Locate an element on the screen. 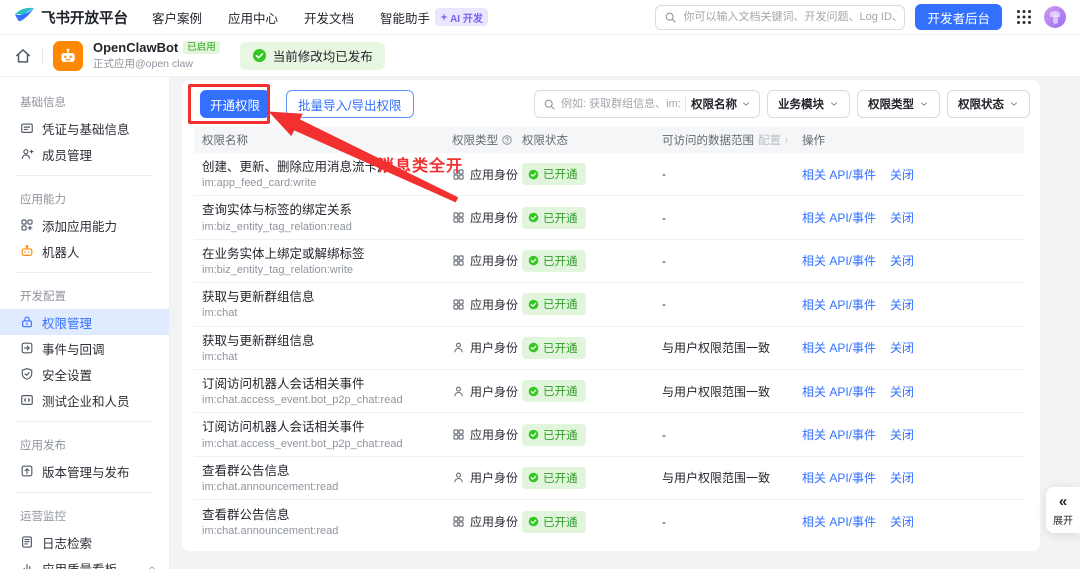 This screenshot has height=570, width=1080. sidebar-item: 版本管理与发布 is located at coordinates (84, 471).